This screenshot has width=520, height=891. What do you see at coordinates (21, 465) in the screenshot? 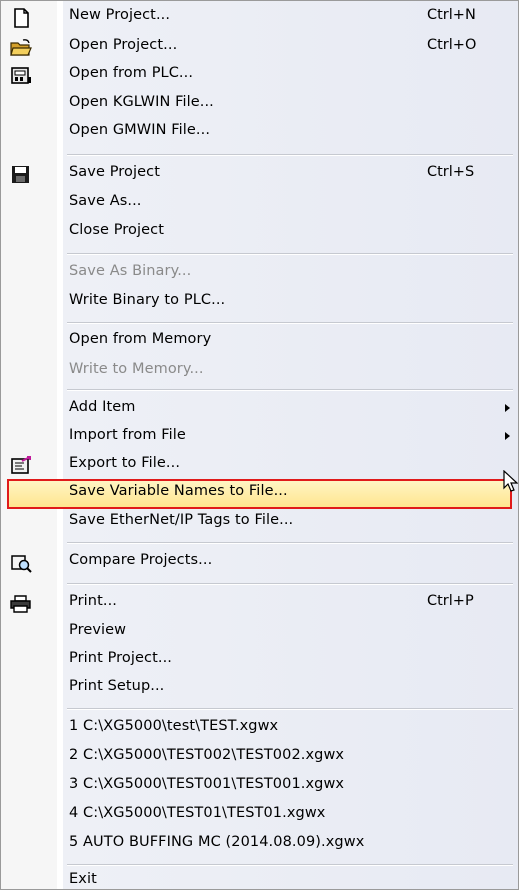
I see `export-icon` at bounding box center [21, 465].